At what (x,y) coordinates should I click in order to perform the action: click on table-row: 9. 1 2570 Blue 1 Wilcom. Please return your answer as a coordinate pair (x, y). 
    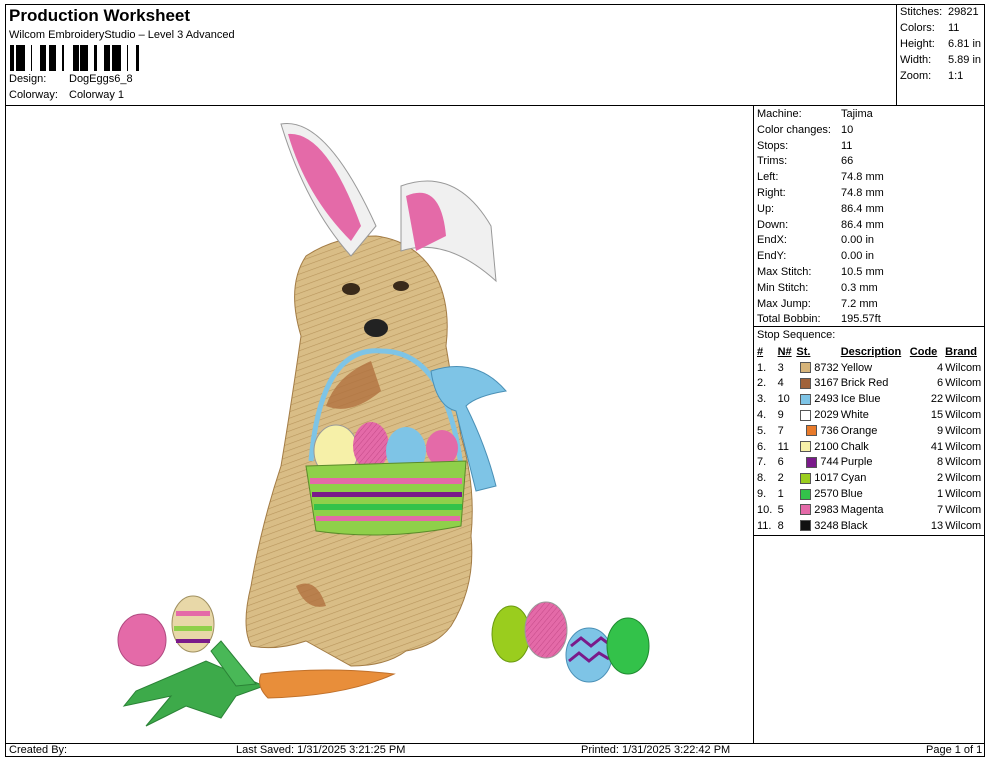
    Looking at the image, I should click on (870, 494).